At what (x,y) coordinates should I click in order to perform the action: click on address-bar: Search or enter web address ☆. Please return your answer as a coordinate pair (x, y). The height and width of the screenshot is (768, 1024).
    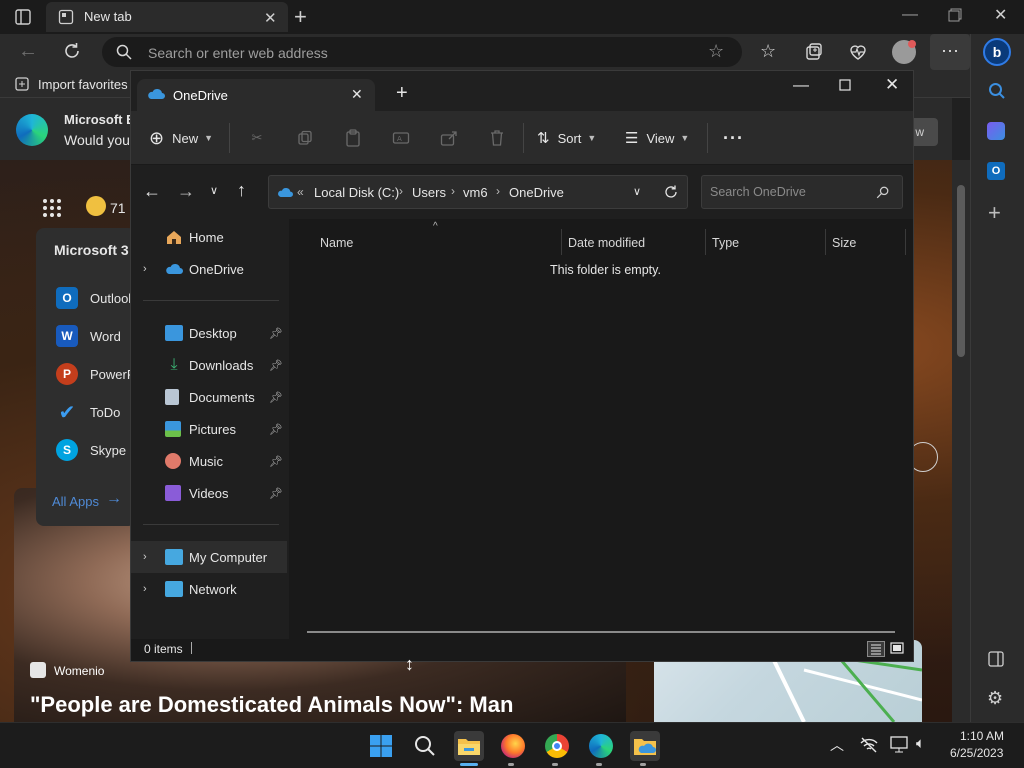
    Looking at the image, I should click on (422, 52).